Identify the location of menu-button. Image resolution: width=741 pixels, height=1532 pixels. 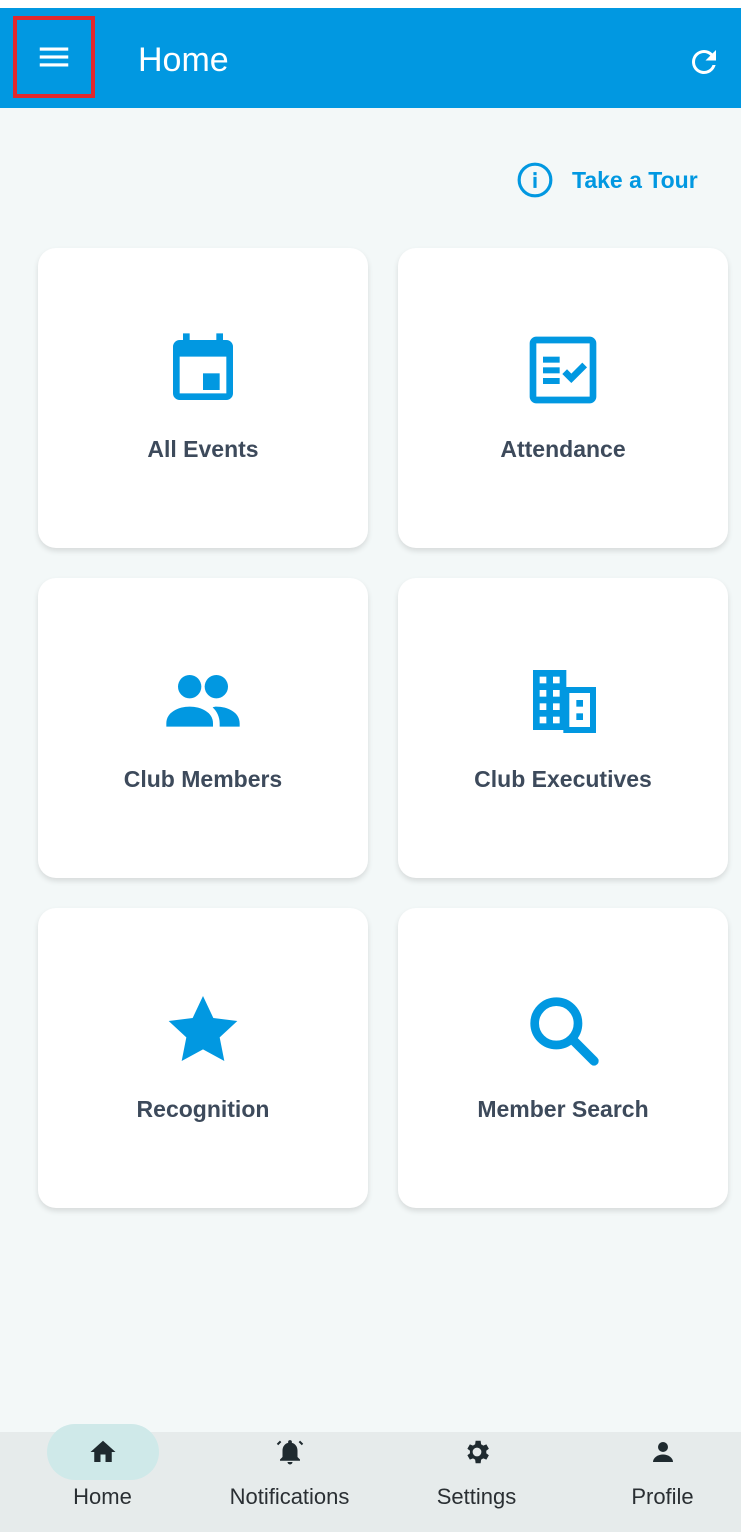
(54, 57).